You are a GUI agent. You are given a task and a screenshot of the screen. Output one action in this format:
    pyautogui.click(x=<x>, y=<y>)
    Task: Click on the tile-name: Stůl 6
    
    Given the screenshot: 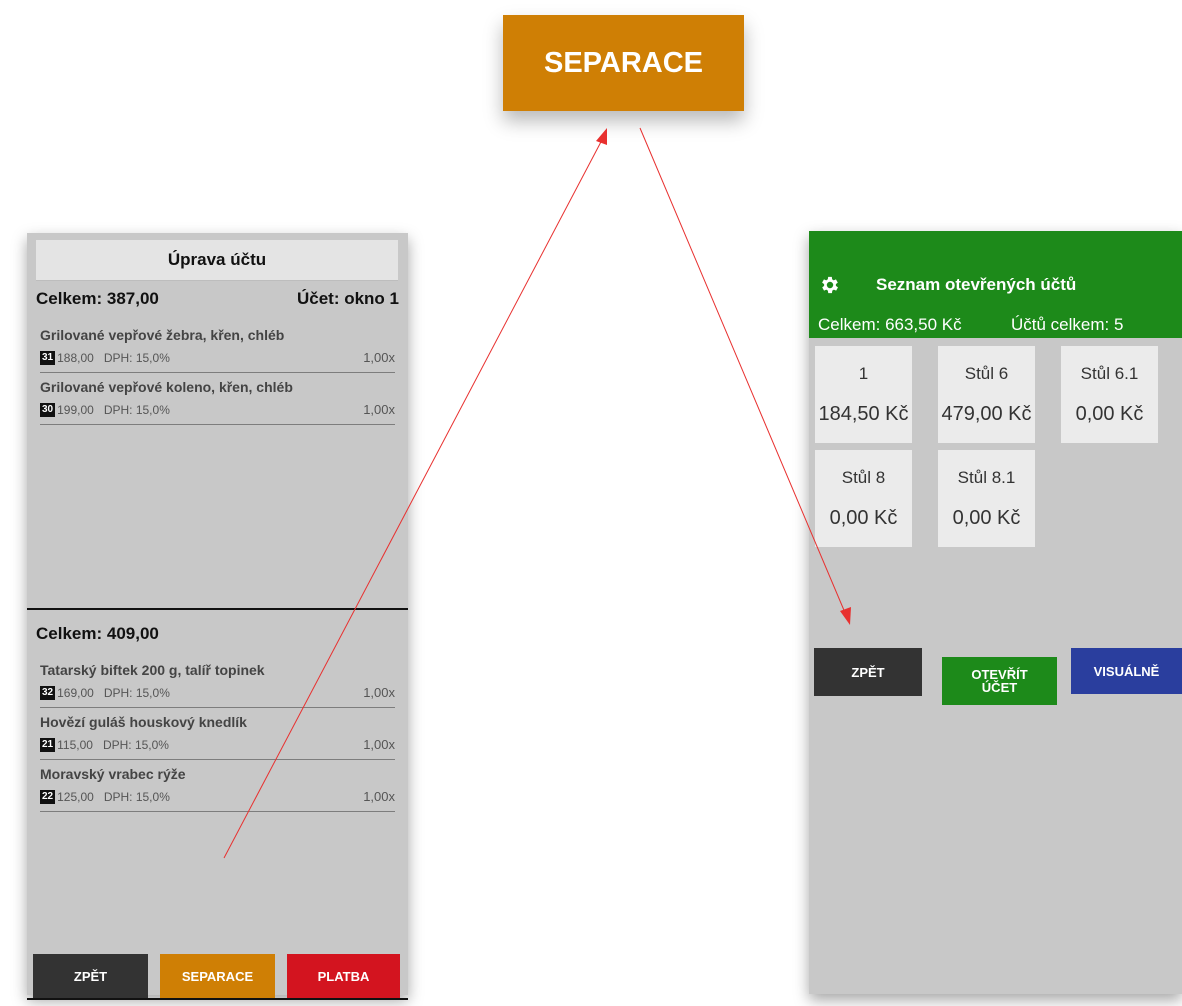 What is the action you would take?
    pyautogui.click(x=986, y=373)
    